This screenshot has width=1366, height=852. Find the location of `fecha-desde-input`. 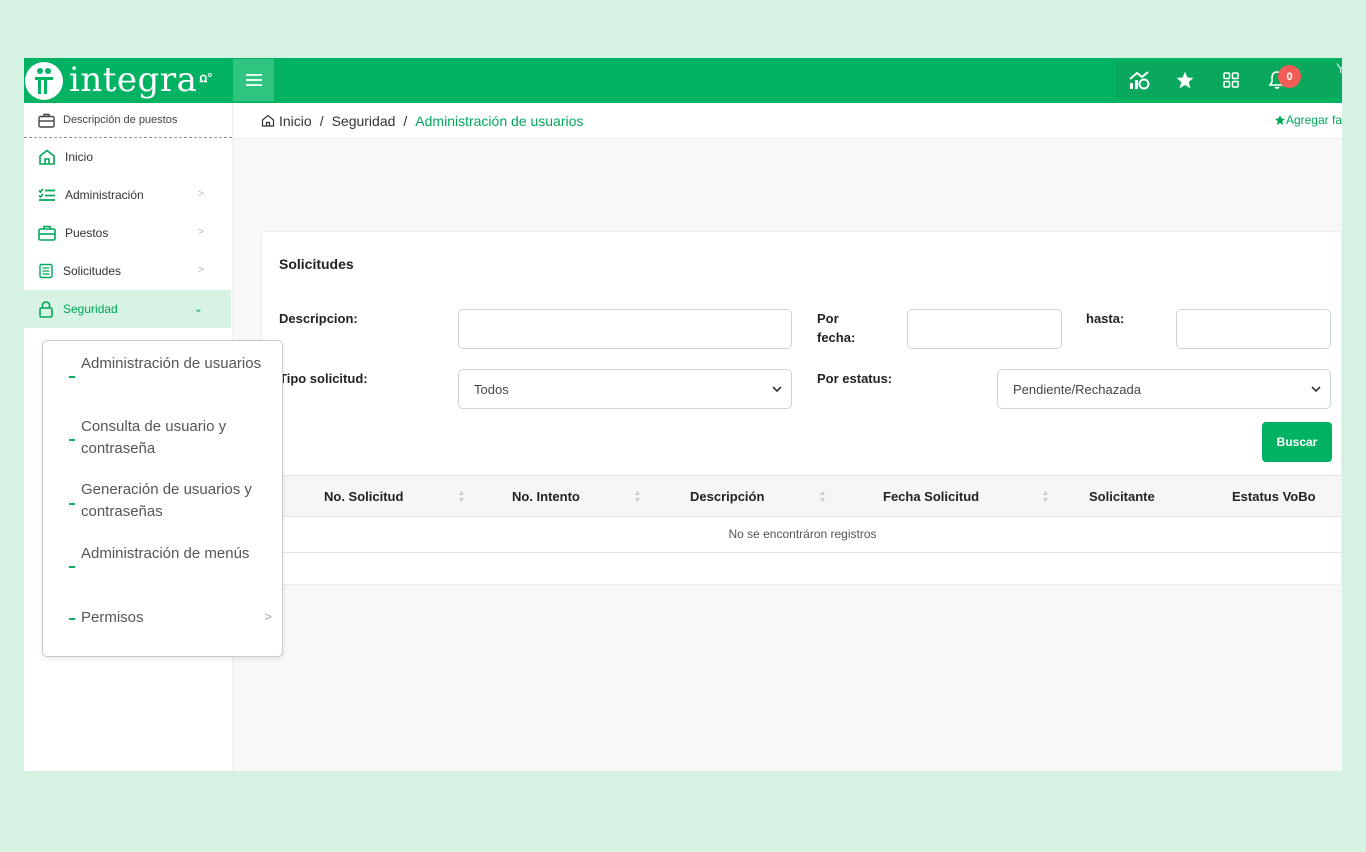

fecha-desde-input is located at coordinates (984, 329).